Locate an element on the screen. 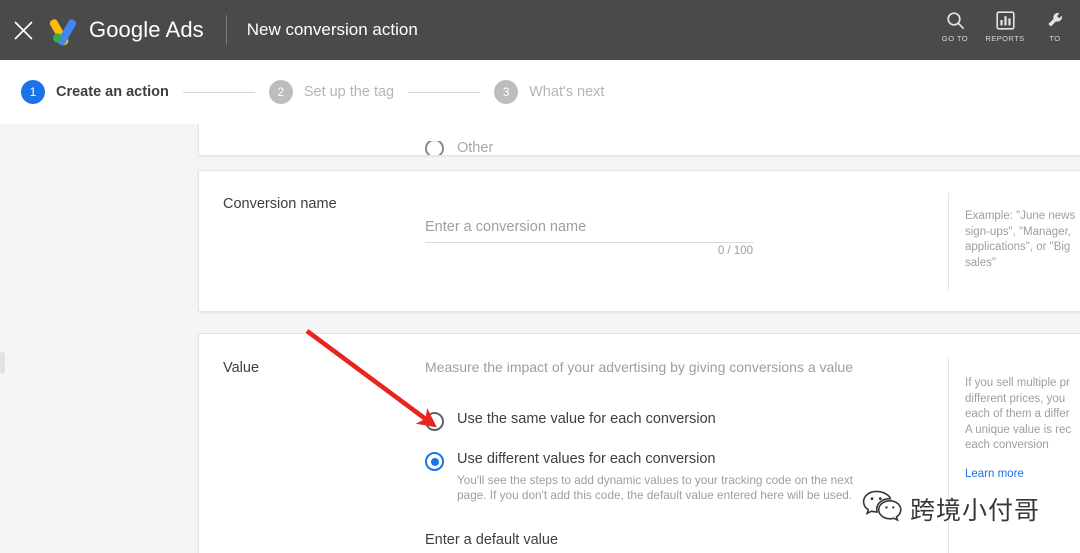 This screenshot has width=1080, height=553. wechat-watermark: 跨境小付哥 is located at coordinates (951, 508).